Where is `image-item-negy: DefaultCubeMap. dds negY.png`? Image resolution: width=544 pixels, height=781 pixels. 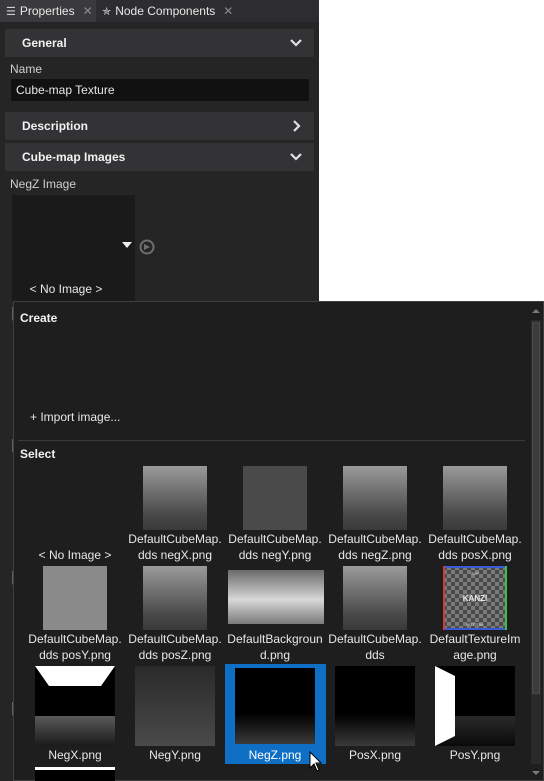
image-item-negy: DefaultCubeMap. dds negY.png is located at coordinates (275, 514).